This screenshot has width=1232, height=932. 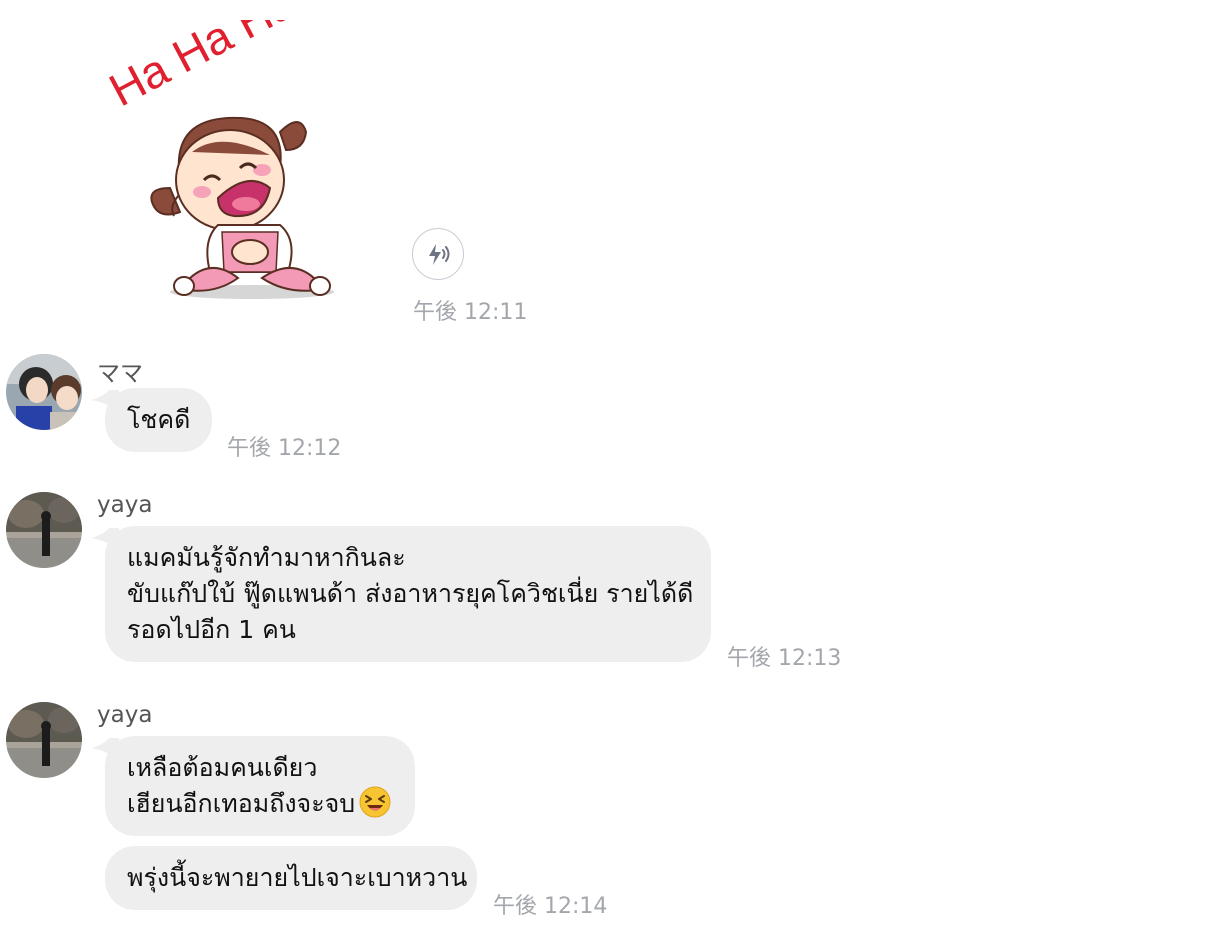 What do you see at coordinates (211, 629) in the screenshot?
I see `message-text: รอดไปอีก 1 คน` at bounding box center [211, 629].